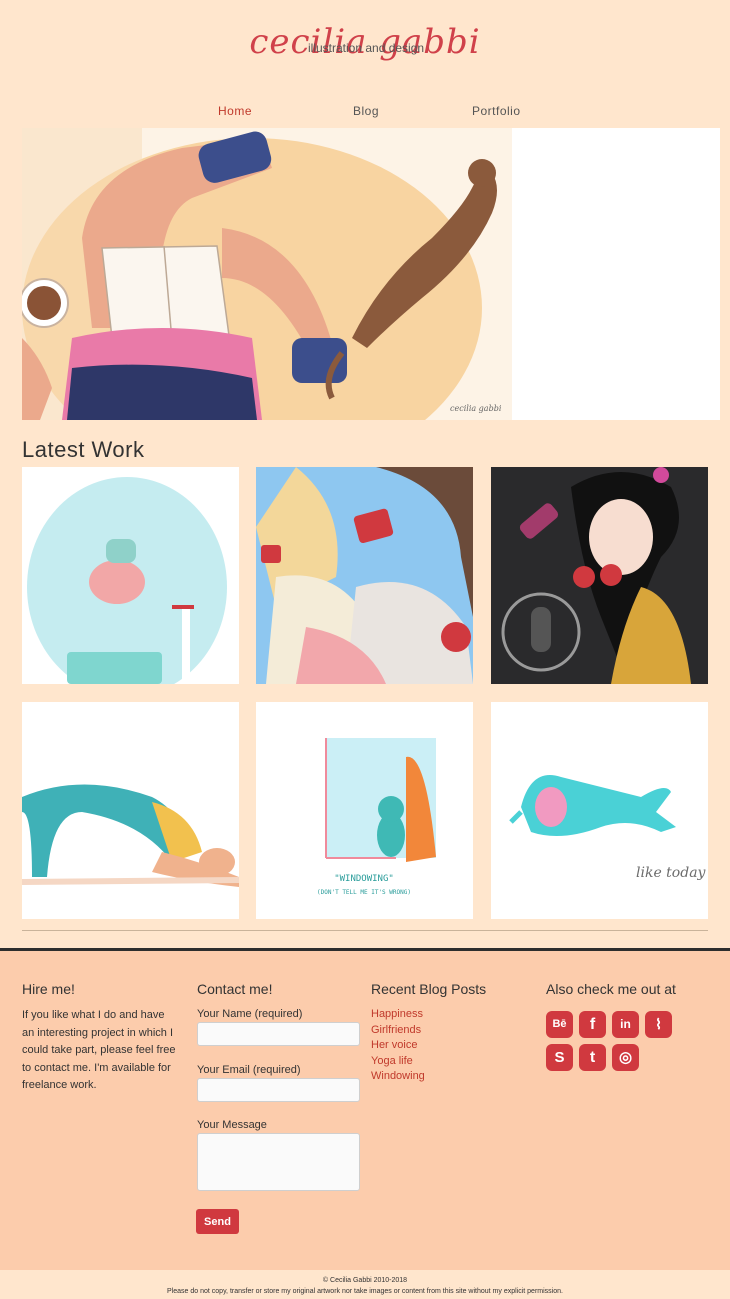 This screenshot has width=730, height=1299. What do you see at coordinates (592, 1024) in the screenshot?
I see `facebook-icon: f` at bounding box center [592, 1024].